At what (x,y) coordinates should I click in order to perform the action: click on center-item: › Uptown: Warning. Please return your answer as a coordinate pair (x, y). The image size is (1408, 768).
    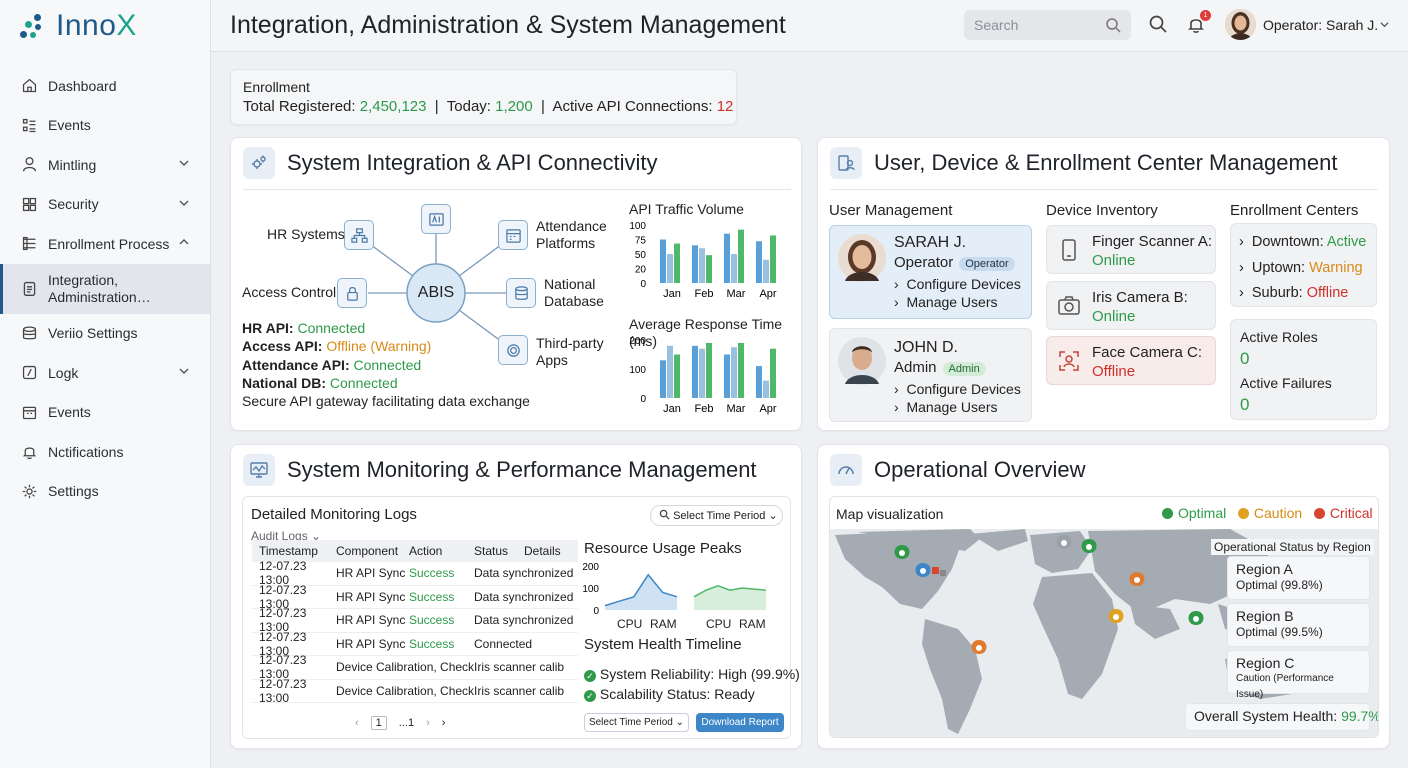
    Looking at the image, I should click on (1303, 269).